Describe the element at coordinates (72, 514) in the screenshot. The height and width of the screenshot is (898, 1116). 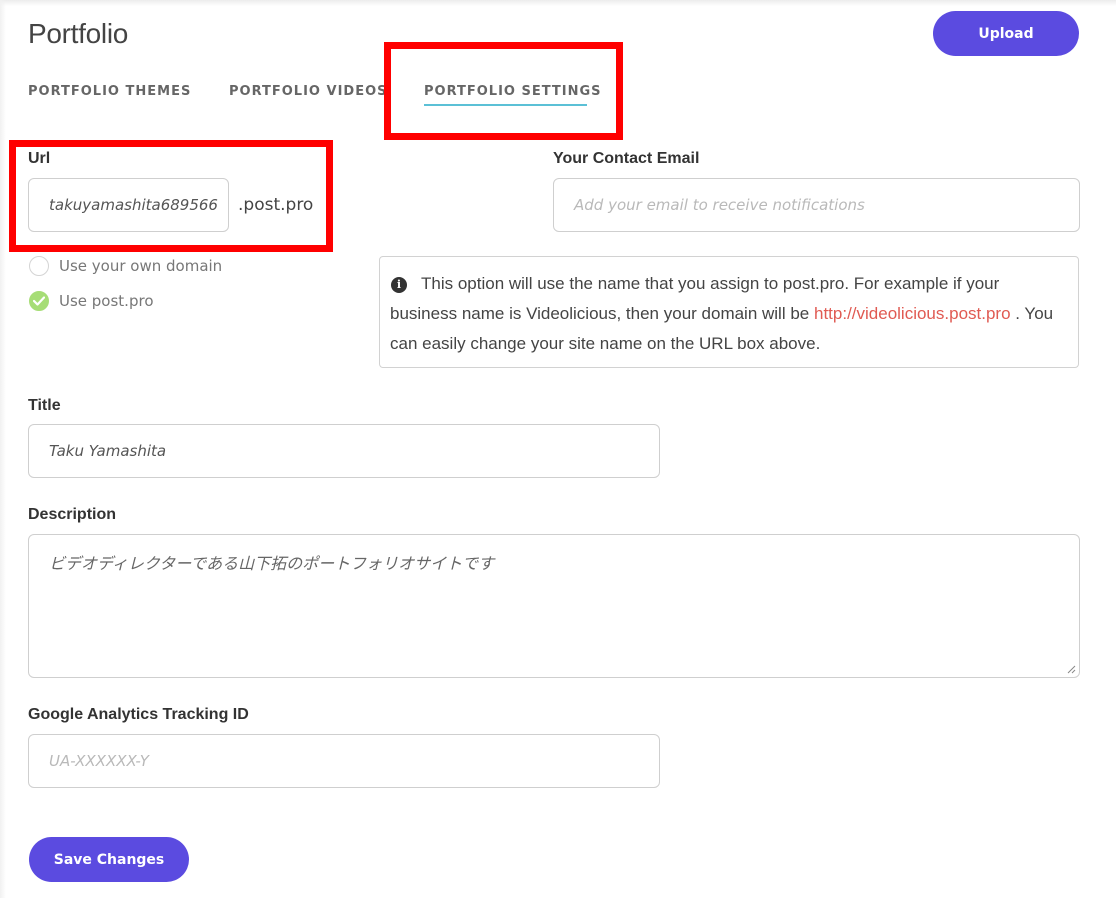
I see `description-label: Description` at that location.